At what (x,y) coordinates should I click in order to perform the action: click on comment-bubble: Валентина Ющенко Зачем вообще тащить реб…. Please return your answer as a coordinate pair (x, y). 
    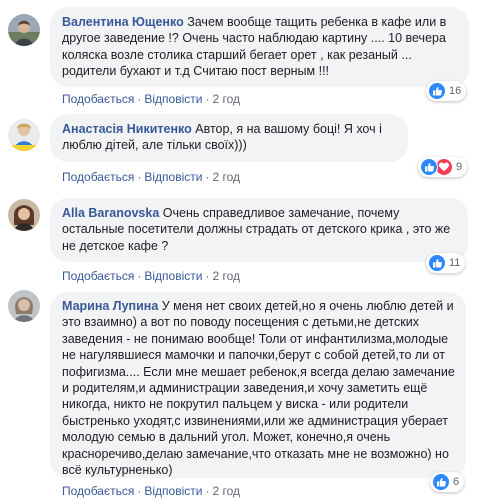
    Looking at the image, I should click on (259, 47).